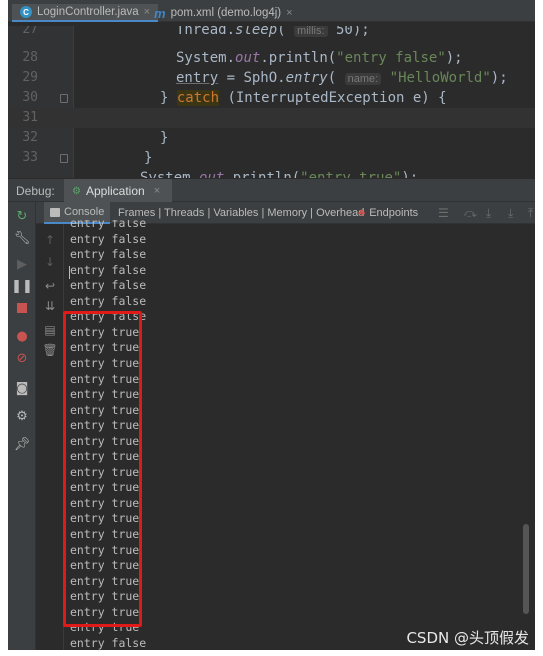 This screenshot has height=656, width=543. Describe the element at coordinates (30, 97) in the screenshot. I see `line-number: 30` at that location.